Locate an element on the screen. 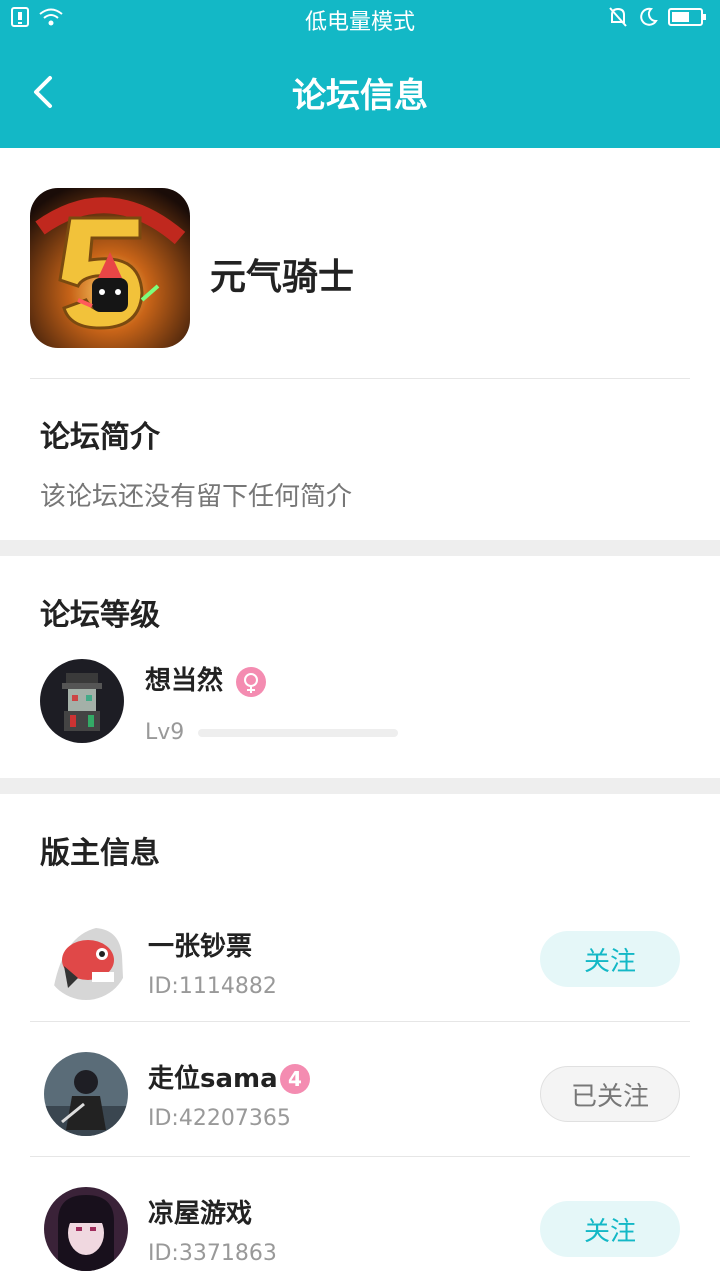 Image resolution: width=720 pixels, height=1280 pixels. game-name: 元气骑士 is located at coordinates (282, 277).